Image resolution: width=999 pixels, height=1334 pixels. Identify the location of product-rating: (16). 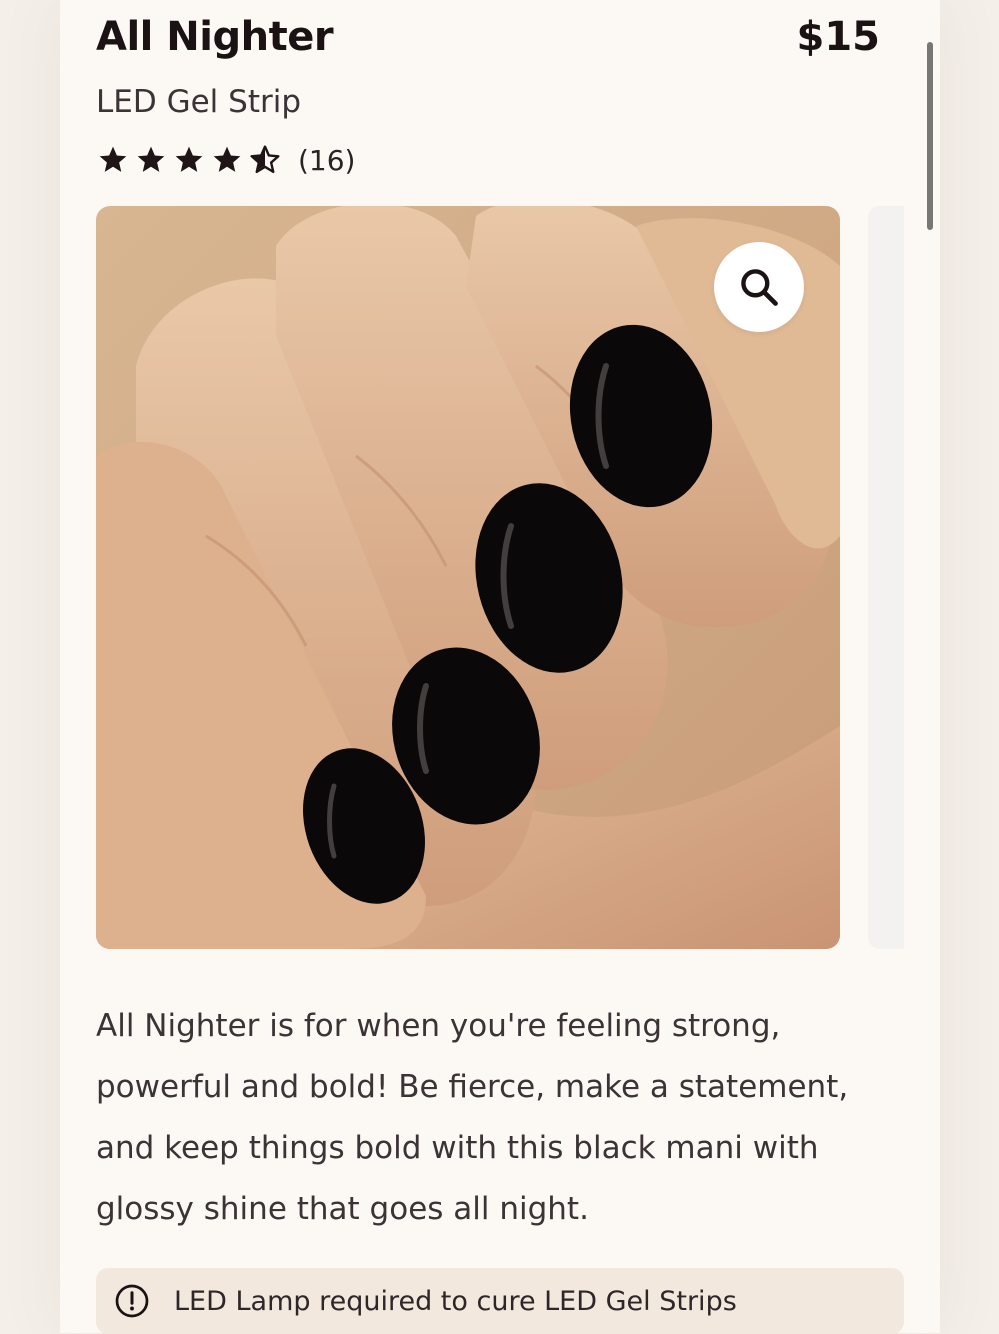
(225, 160).